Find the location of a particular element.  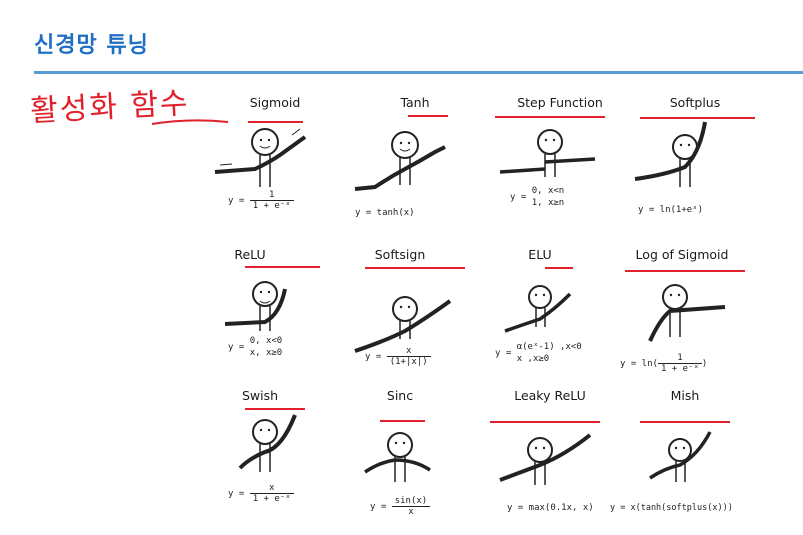

function-formula: y = ln(1+eˣ) is located at coordinates (671, 210).